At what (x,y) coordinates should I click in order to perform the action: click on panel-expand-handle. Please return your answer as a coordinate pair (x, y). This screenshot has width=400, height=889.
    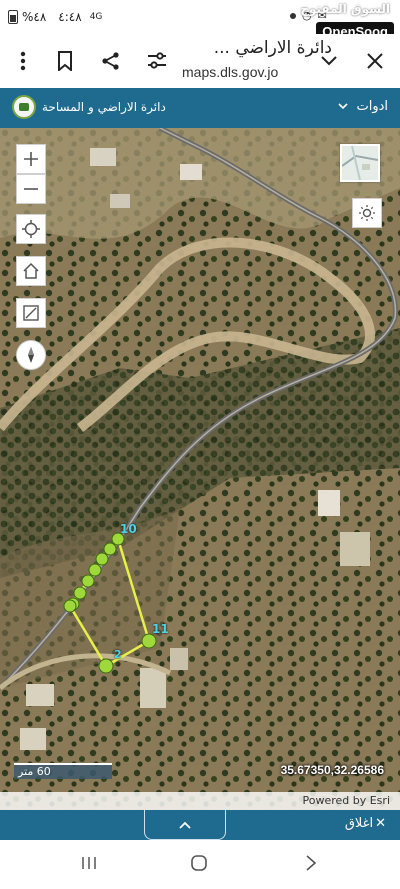
    Looking at the image, I should click on (185, 825).